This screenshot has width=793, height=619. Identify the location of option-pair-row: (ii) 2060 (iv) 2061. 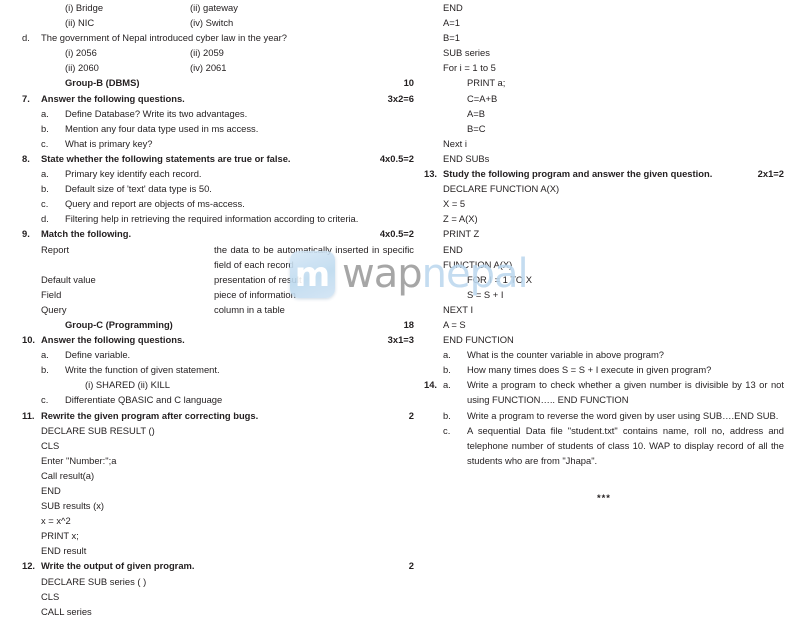
(239, 67).